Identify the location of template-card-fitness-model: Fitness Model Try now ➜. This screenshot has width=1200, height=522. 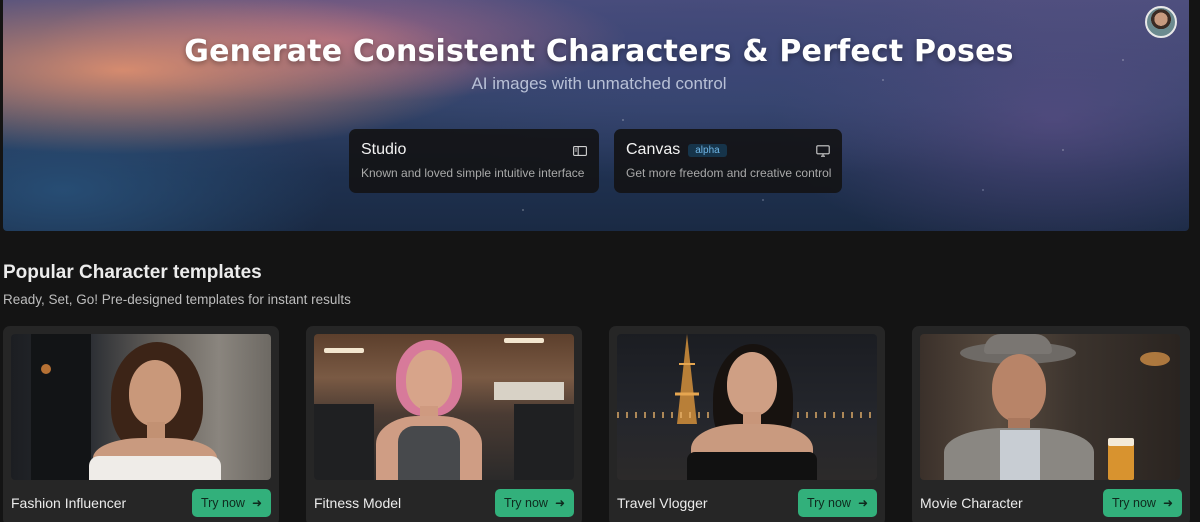
(444, 424).